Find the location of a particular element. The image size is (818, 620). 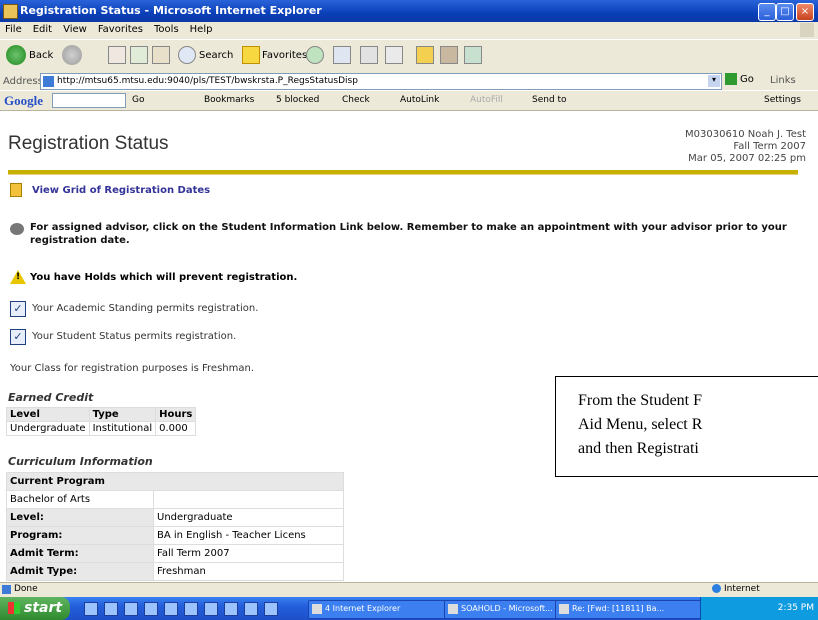

menu-bar: File Edit View Favorites Tools Help is located at coordinates (409, 30).